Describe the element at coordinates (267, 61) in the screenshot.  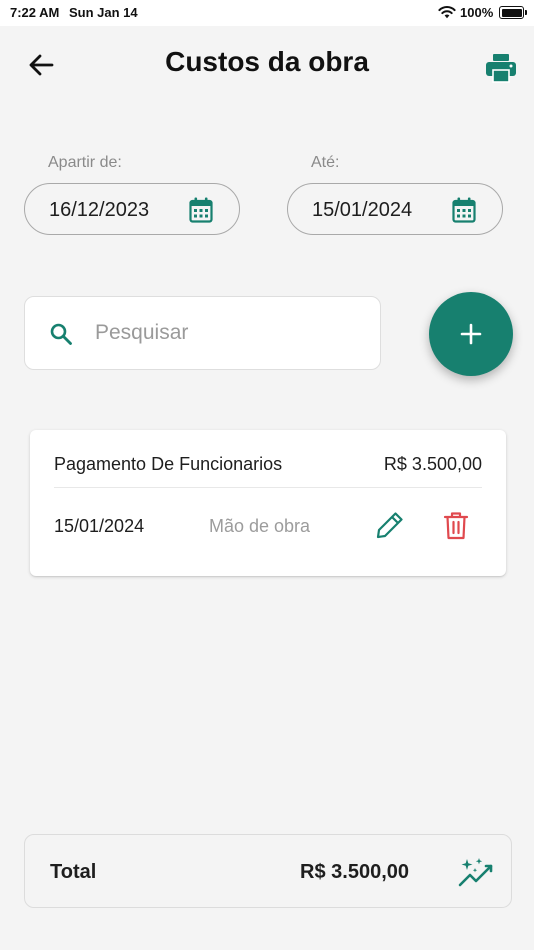
I see `page-title: Custos da obra` at that location.